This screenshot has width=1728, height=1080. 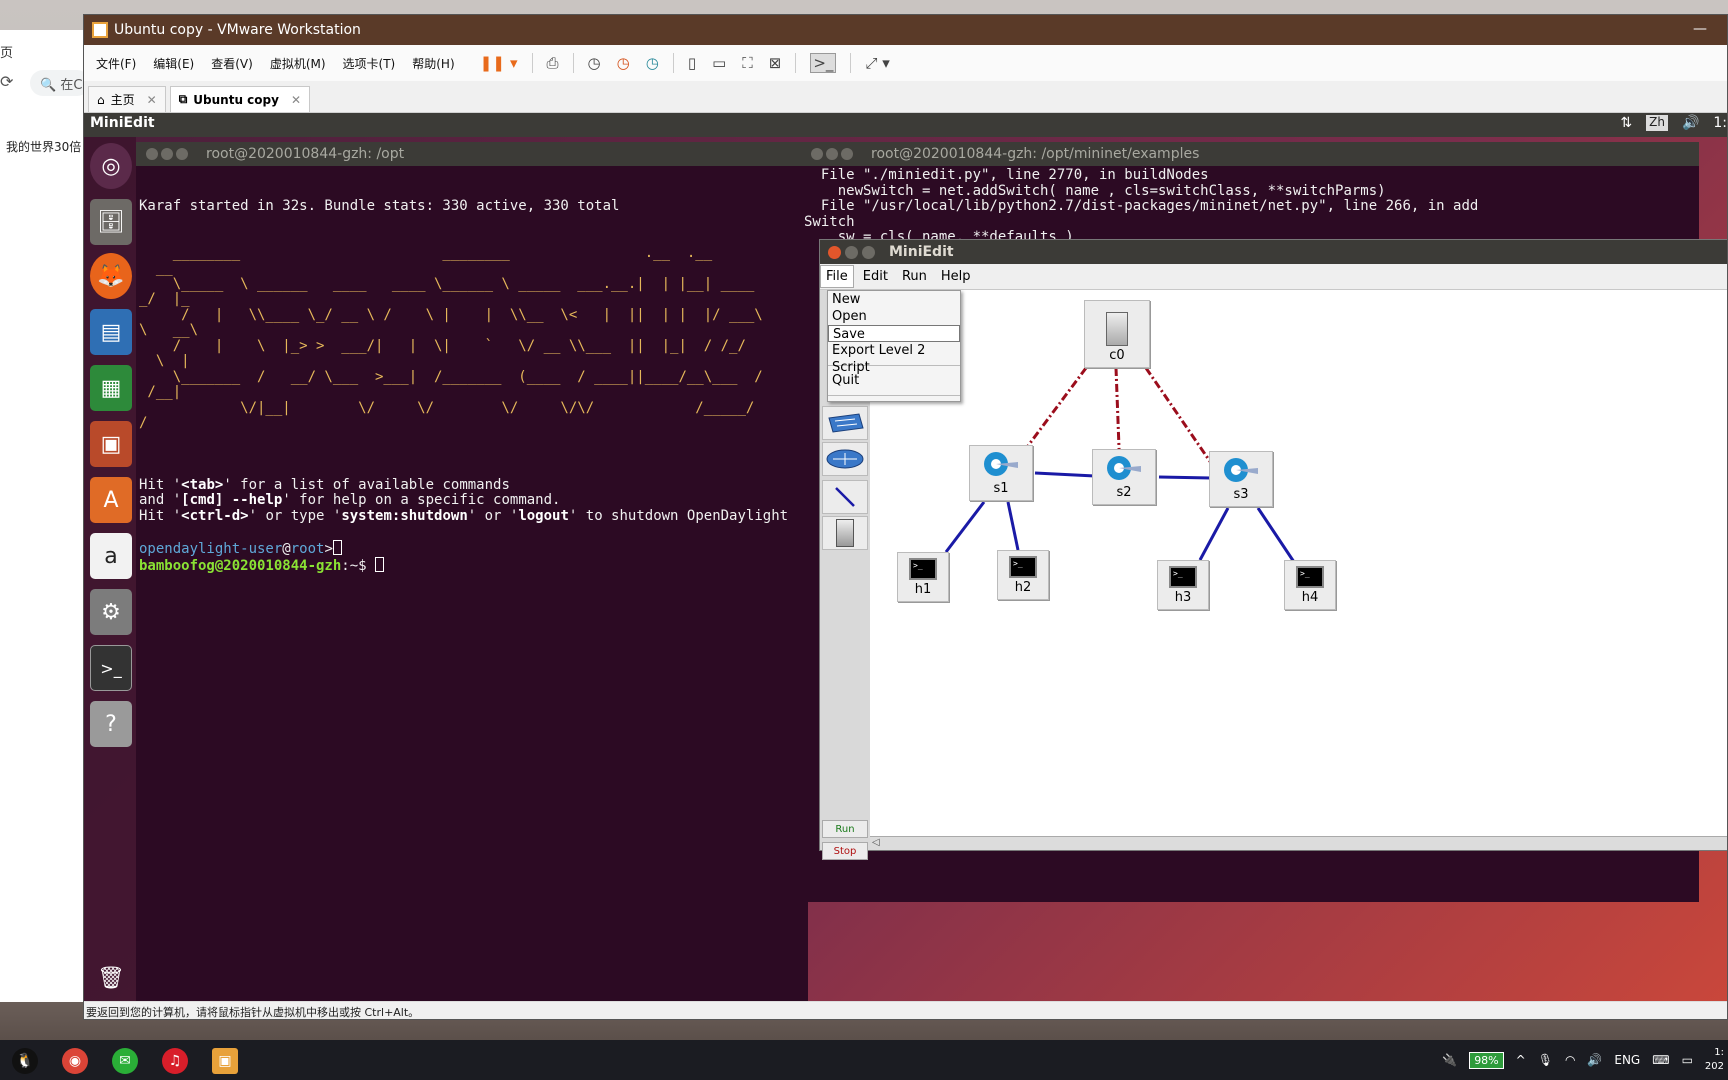 What do you see at coordinates (1001, 473) in the screenshot?
I see `switch-s1: s1` at bounding box center [1001, 473].